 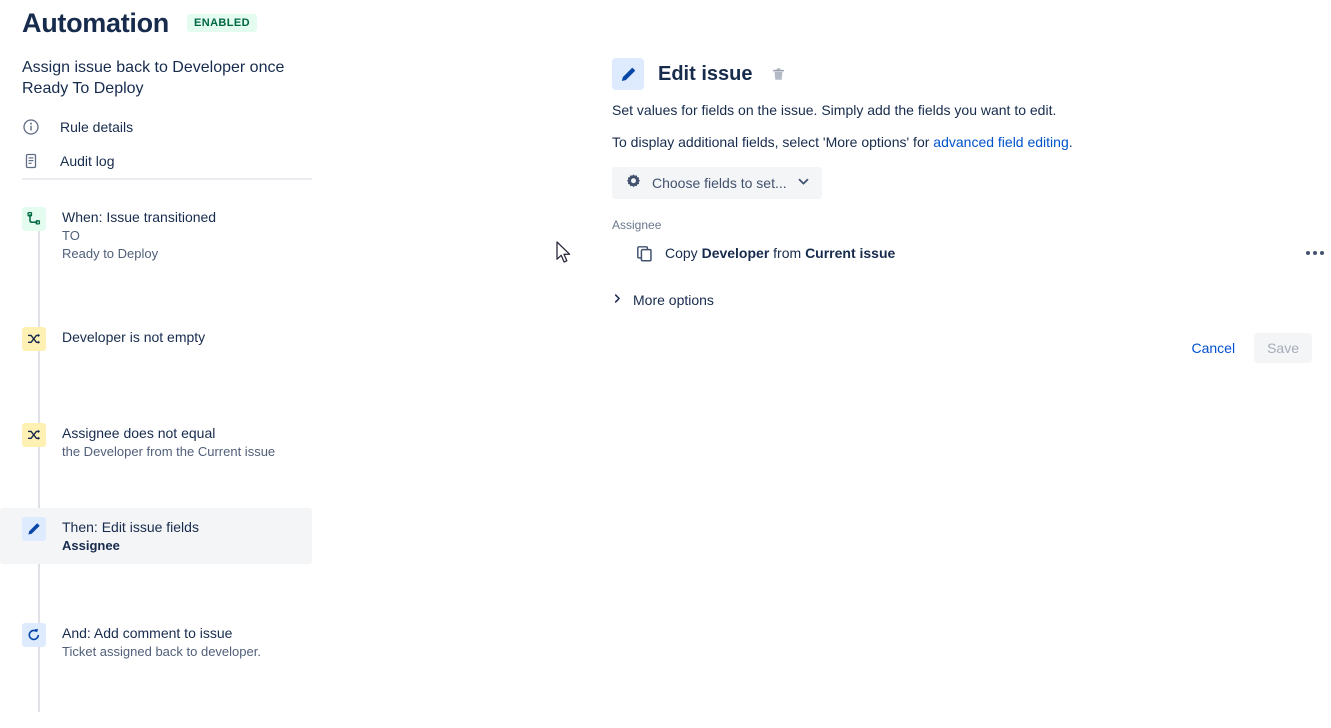 I want to click on cancel-button: Cancel, so click(x=1213, y=348).